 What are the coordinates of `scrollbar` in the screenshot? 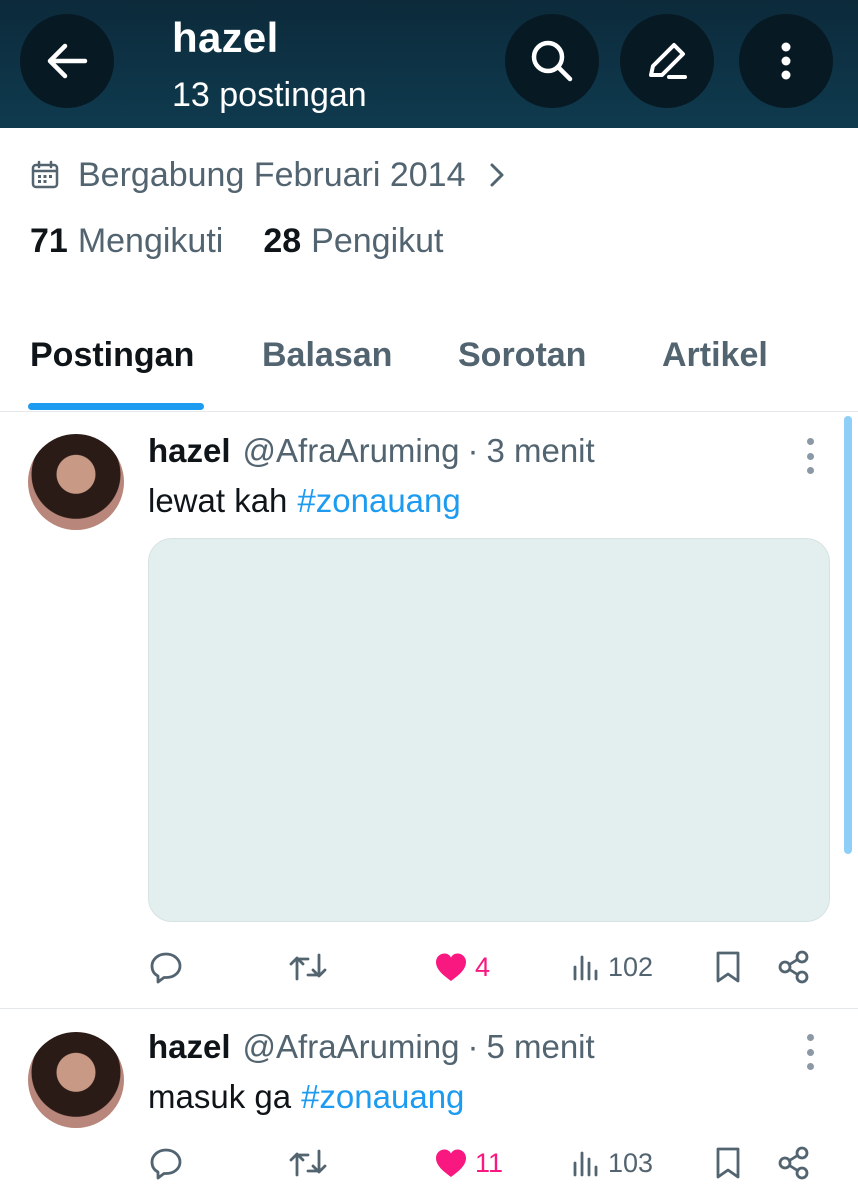 It's located at (848, 635).